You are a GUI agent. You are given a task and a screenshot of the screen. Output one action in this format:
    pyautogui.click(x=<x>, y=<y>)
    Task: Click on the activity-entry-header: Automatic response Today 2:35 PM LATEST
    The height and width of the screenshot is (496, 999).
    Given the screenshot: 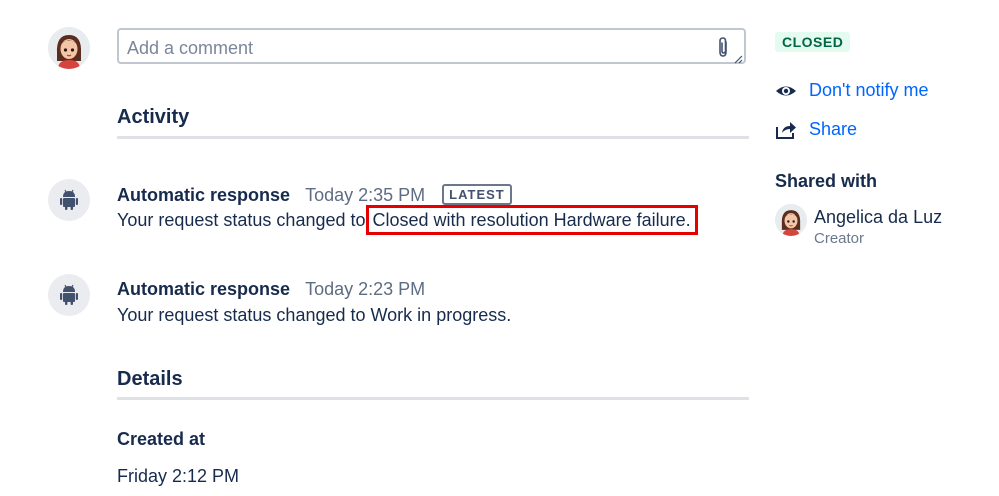 What is the action you would take?
    pyautogui.click(x=314, y=195)
    